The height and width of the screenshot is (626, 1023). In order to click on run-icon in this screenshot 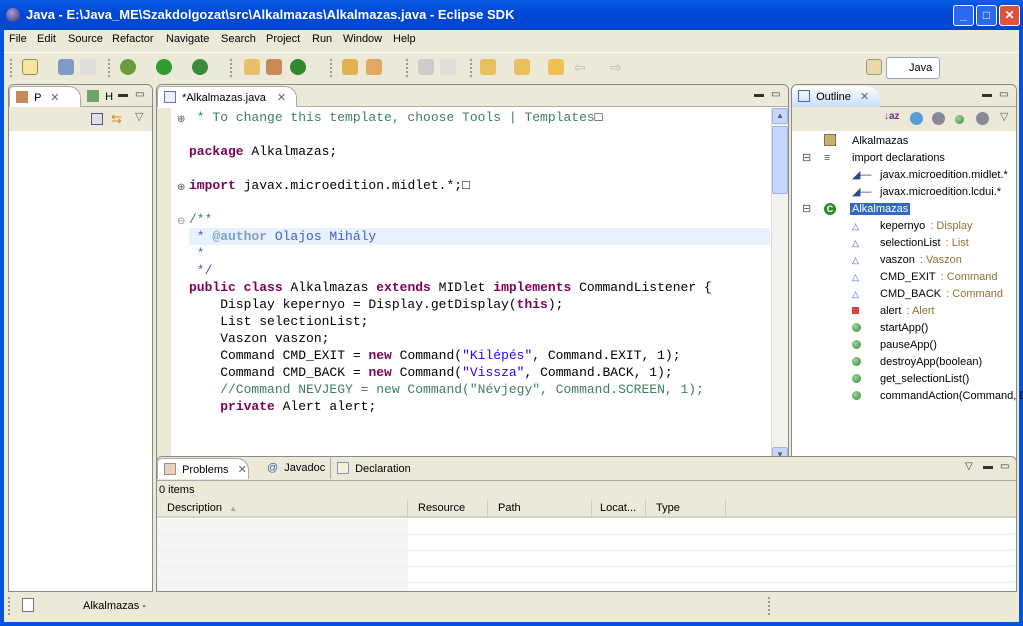, I will do `click(164, 67)`.